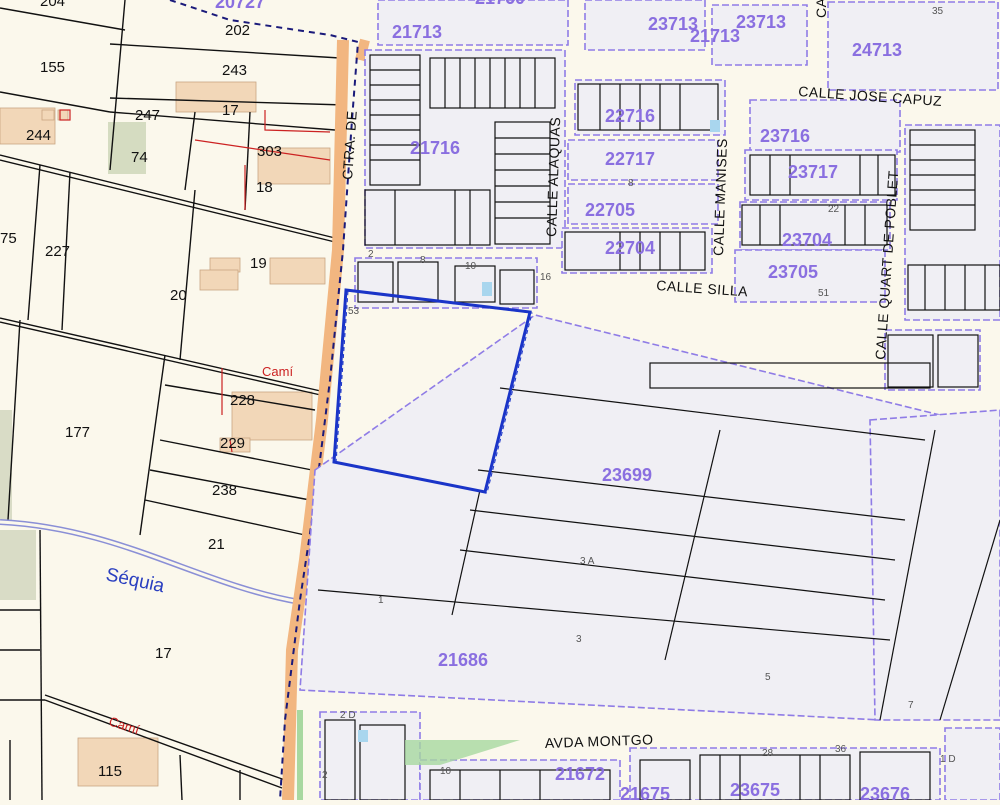 The image size is (1000, 805). What do you see at coordinates (264, 187) in the screenshot?
I see `parcel-label: 18` at bounding box center [264, 187].